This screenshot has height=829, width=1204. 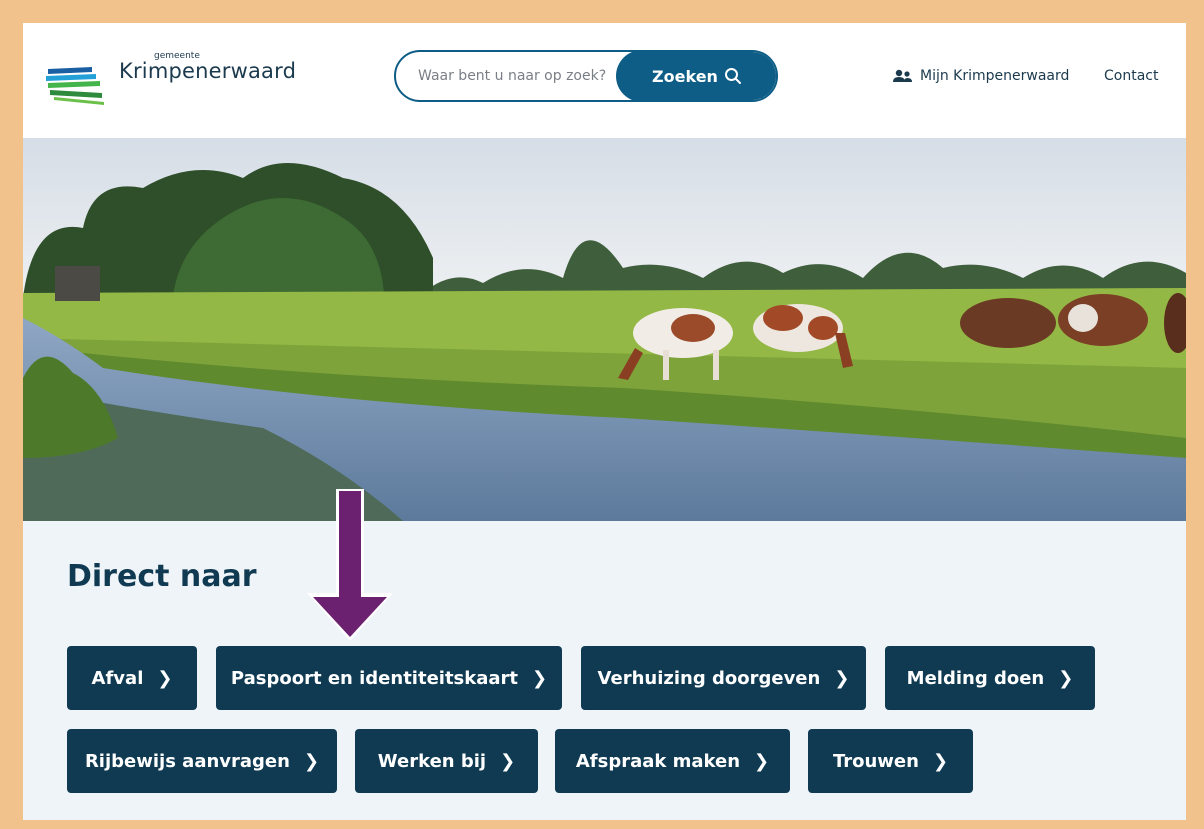 I want to click on site-logo: gemeente Krimpenerwaard, so click(x=171, y=81).